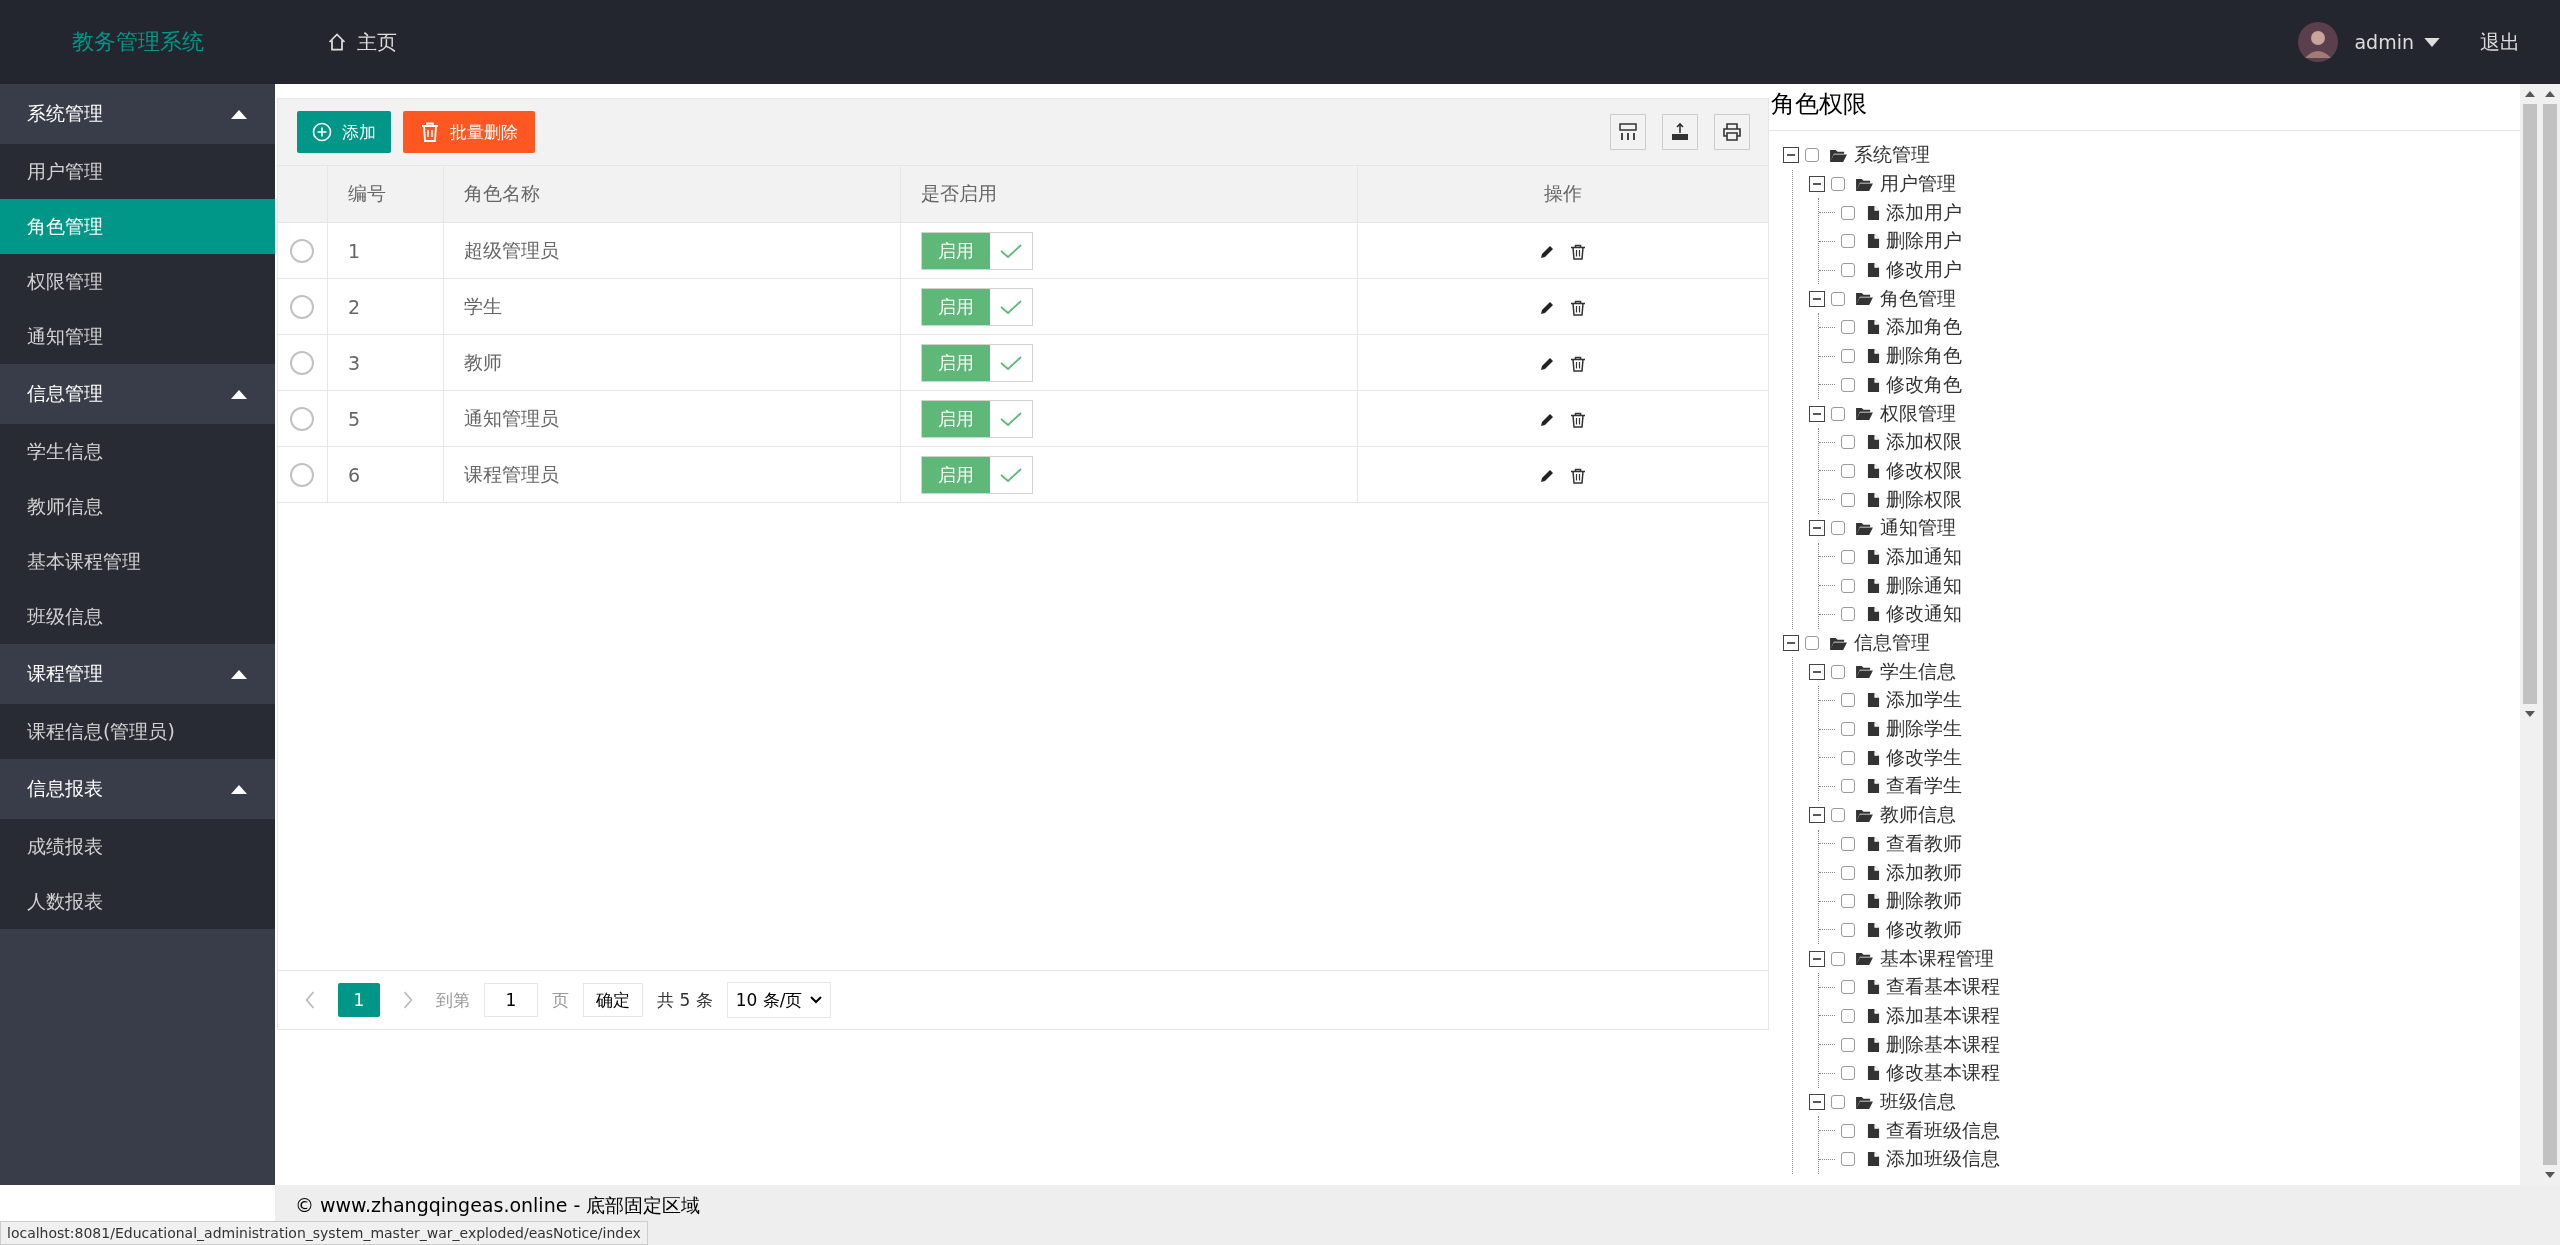 This screenshot has width=2560, height=1245. I want to click on tree-node-label: 通知管理, so click(1918, 528).